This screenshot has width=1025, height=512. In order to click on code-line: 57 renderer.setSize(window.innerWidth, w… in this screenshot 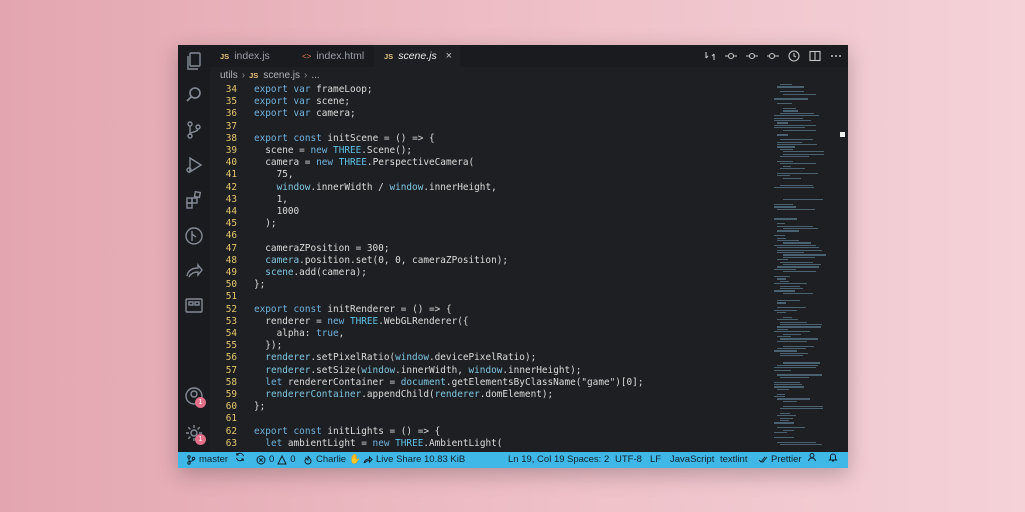, I will do `click(490, 371)`.